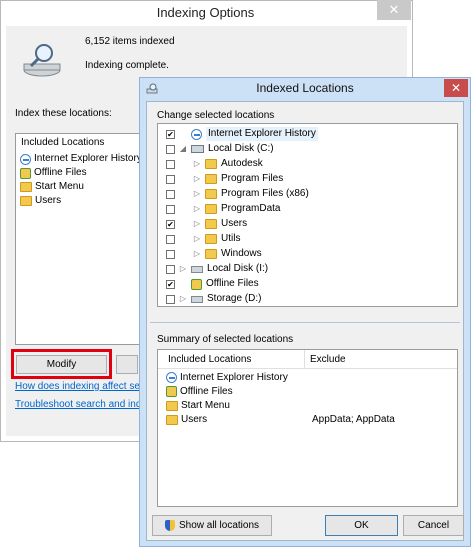 Image resolution: width=474 pixels, height=550 pixels. Describe the element at coordinates (433, 525) in the screenshot. I see `cancel-button: Cancel` at that location.